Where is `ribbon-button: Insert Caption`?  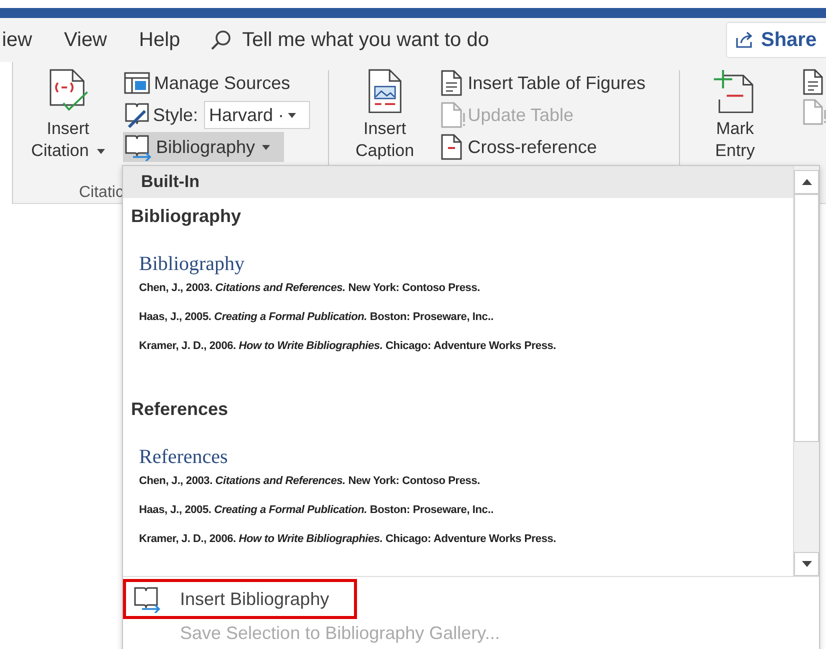
ribbon-button: Insert Caption is located at coordinates (384, 115).